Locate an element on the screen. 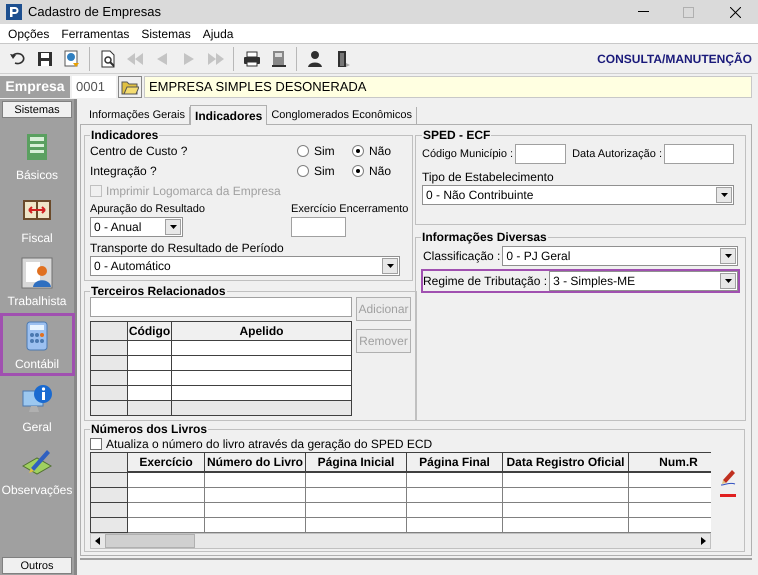 The image size is (758, 575). sidebar-footer-button: Outros is located at coordinates (37, 565).